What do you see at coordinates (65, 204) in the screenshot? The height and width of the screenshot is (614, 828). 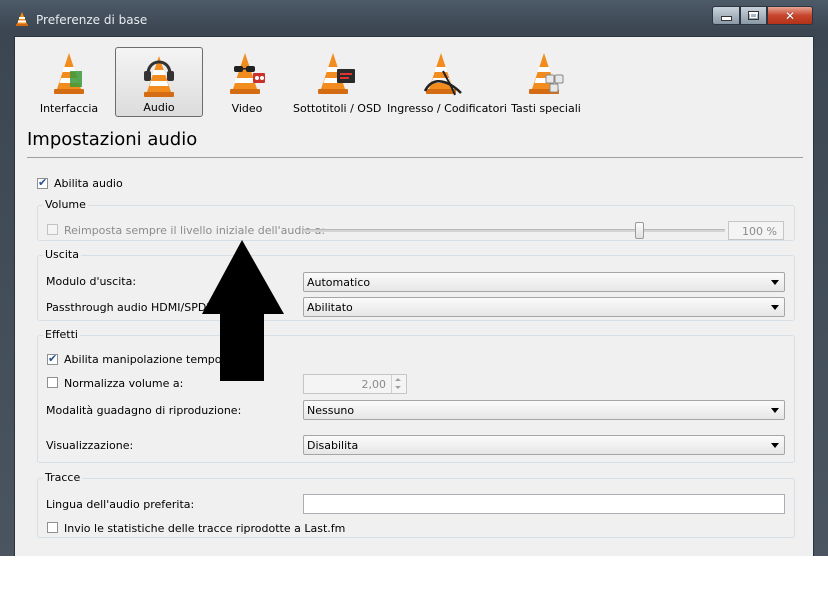 I see `volume-group-title: Volume` at bounding box center [65, 204].